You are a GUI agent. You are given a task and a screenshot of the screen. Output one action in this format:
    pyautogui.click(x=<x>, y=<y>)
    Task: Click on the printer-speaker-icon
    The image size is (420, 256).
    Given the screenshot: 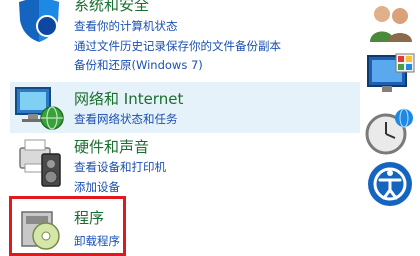 What is the action you would take?
    pyautogui.click(x=41, y=164)
    